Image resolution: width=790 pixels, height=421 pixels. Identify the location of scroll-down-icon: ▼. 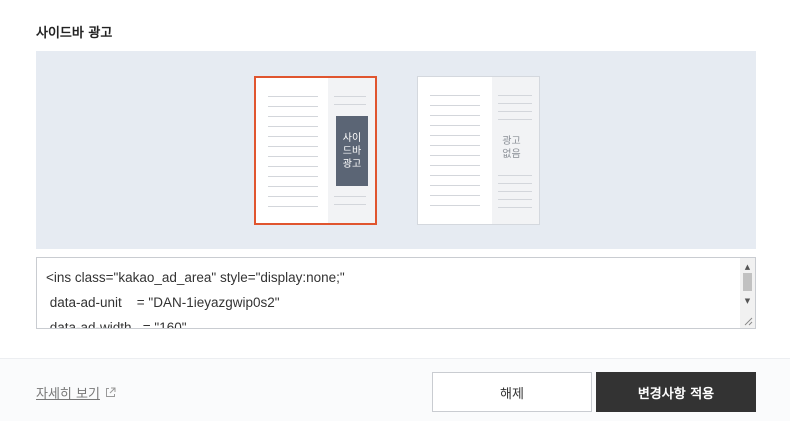
(747, 301).